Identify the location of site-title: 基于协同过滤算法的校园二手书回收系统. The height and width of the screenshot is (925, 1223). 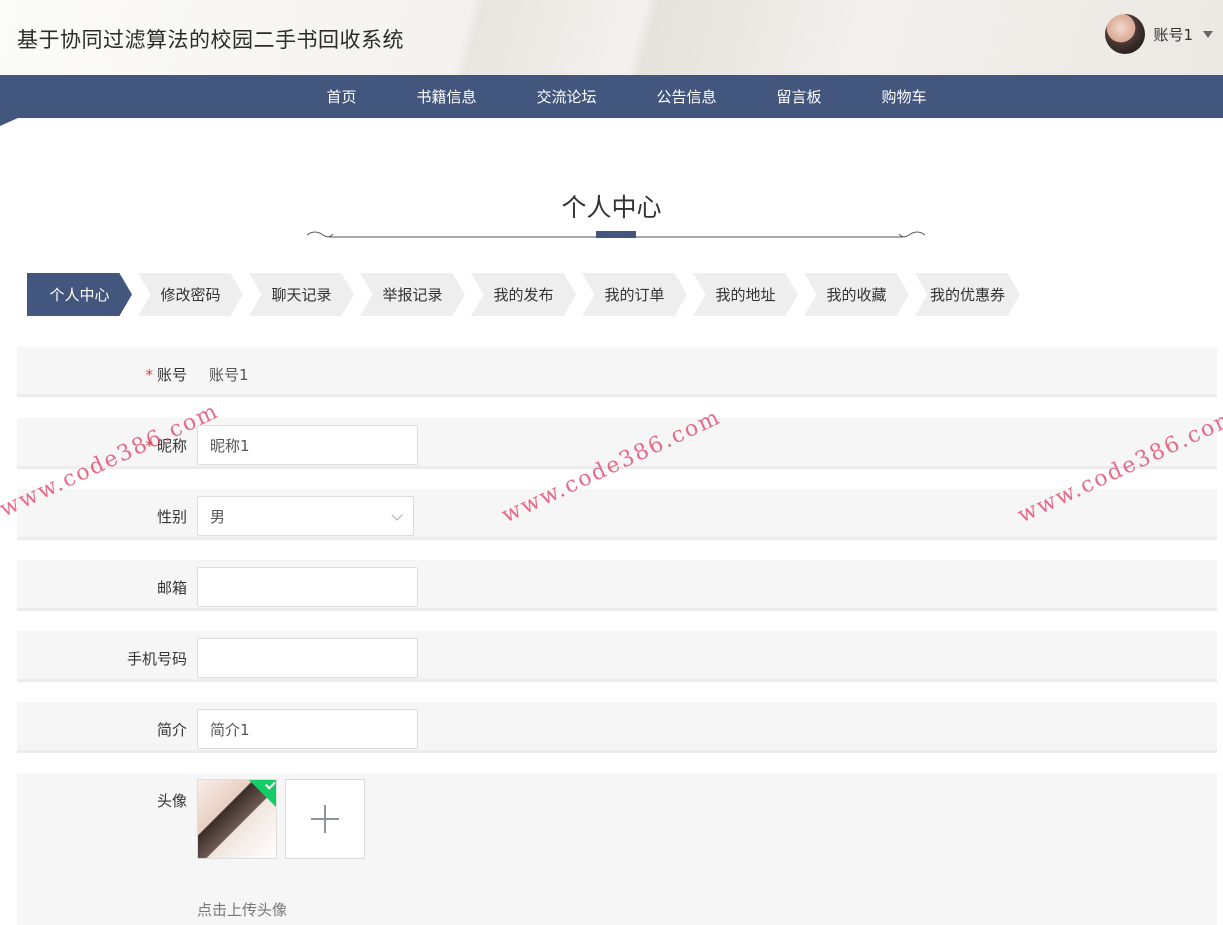
(210, 40).